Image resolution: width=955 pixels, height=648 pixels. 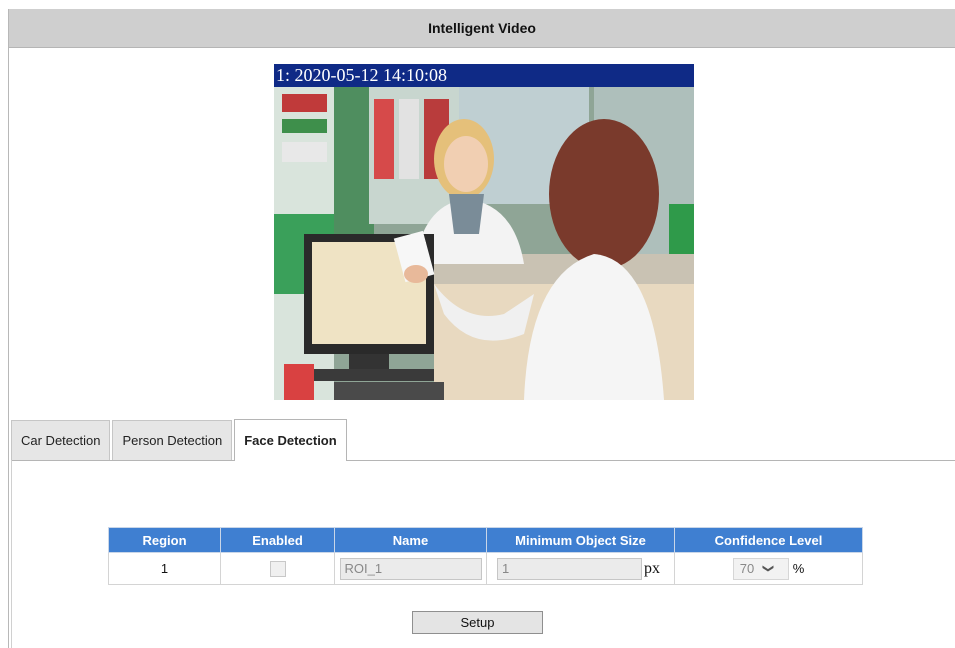 I want to click on min-size-unit: px, so click(x=652, y=568).